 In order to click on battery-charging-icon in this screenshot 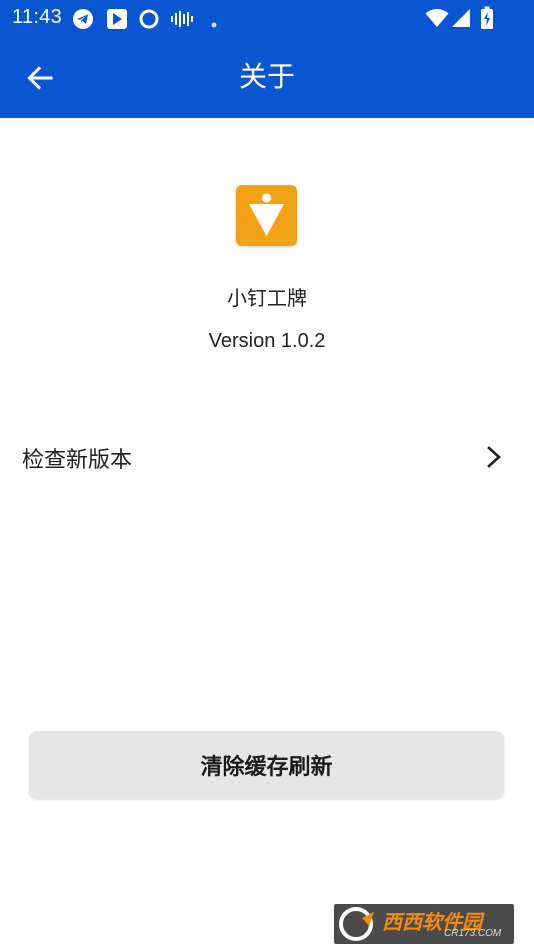, I will do `click(487, 20)`.